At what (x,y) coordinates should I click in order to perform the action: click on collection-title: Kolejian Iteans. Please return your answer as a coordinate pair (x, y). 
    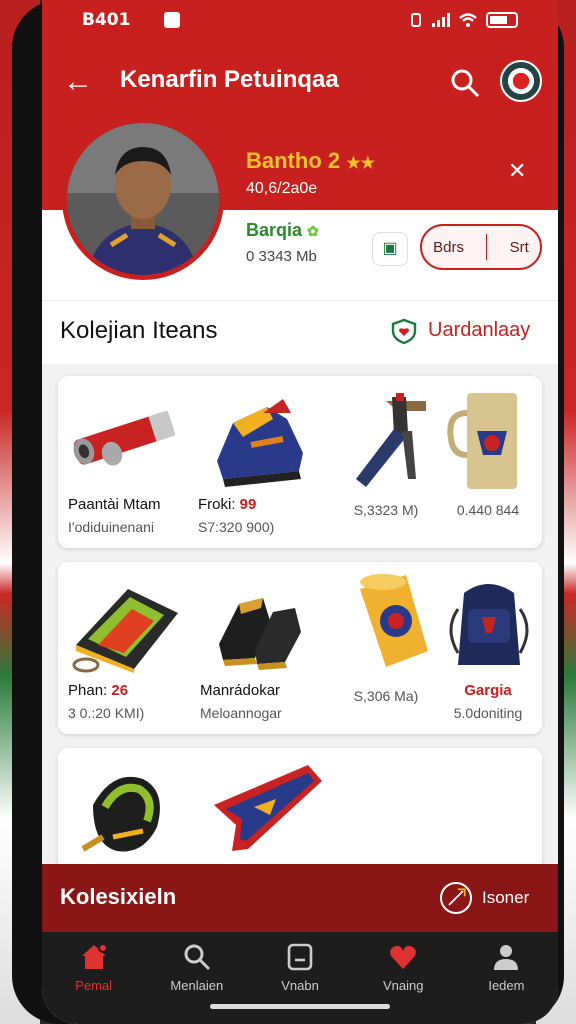
    Looking at the image, I should click on (139, 330).